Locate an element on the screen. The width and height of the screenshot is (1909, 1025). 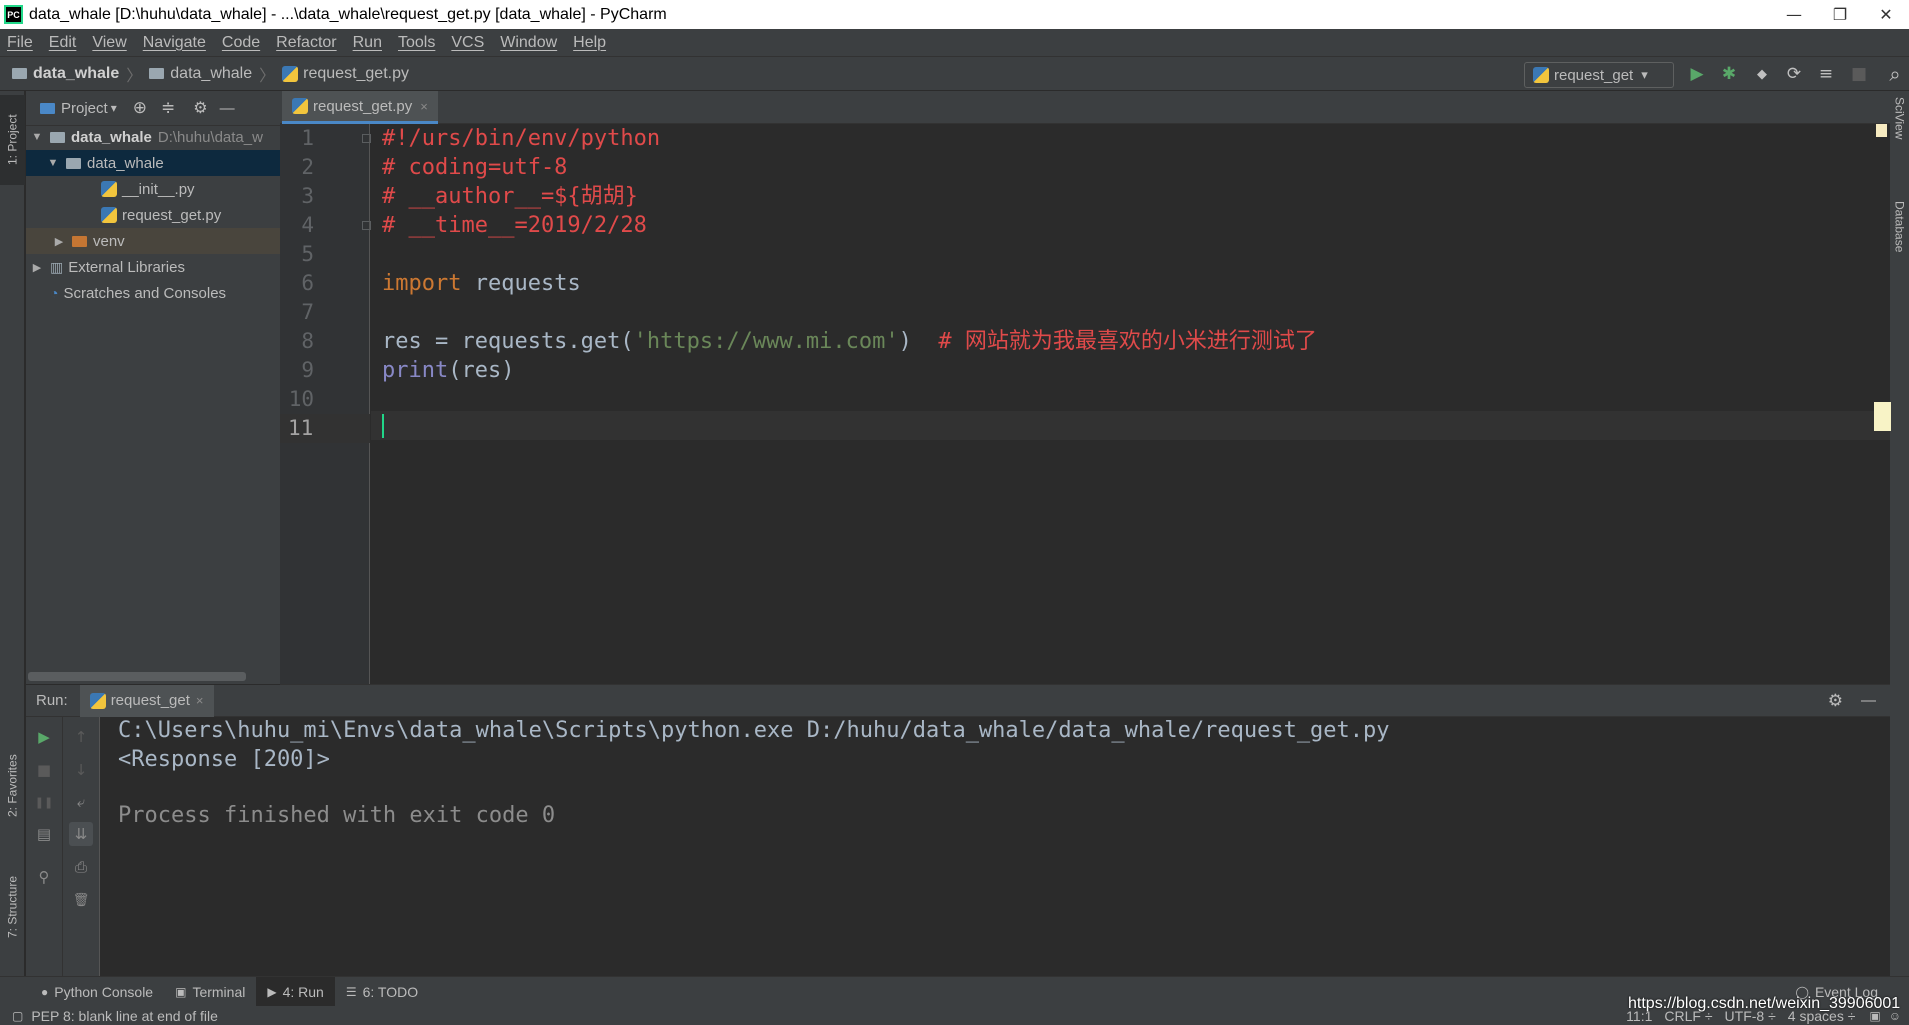
layout-icon: ▤ is located at coordinates (44, 834).